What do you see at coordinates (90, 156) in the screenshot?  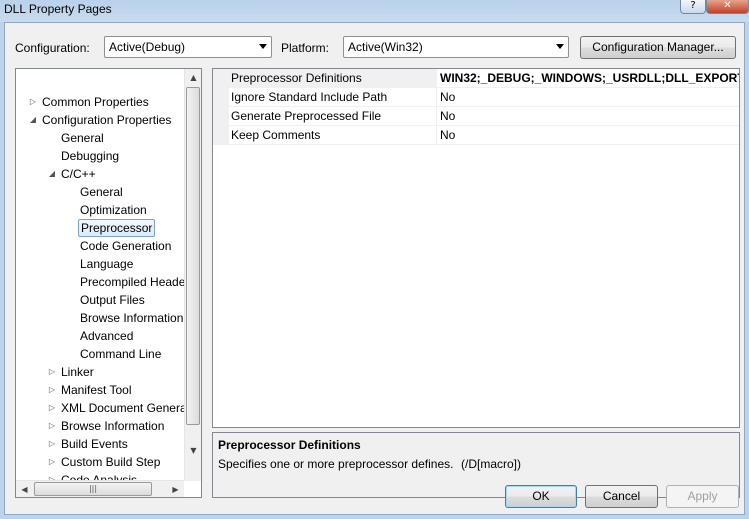 I see `tree-item: Debugging` at bounding box center [90, 156].